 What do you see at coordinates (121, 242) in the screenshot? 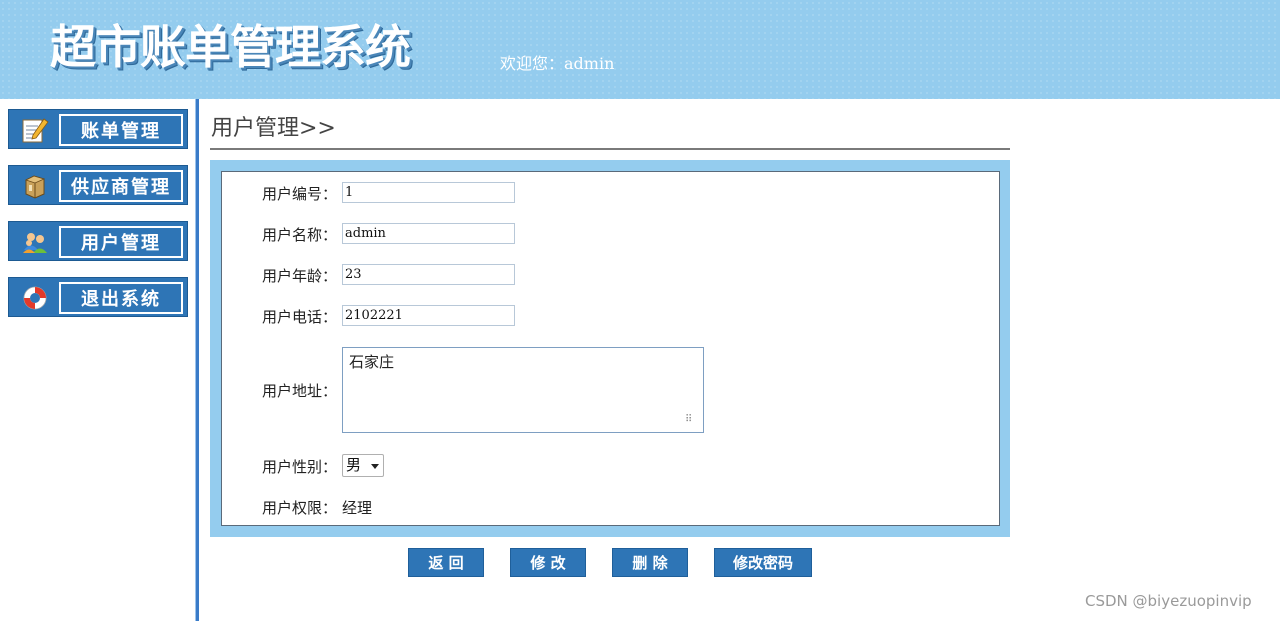
I see `sidebar-item-label: 用户管理` at bounding box center [121, 242].